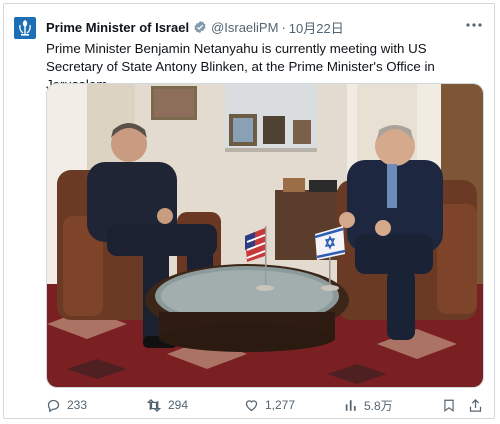  What do you see at coordinates (117, 27) in the screenshot?
I see `author-name: Prime Minister of Israel` at bounding box center [117, 27].